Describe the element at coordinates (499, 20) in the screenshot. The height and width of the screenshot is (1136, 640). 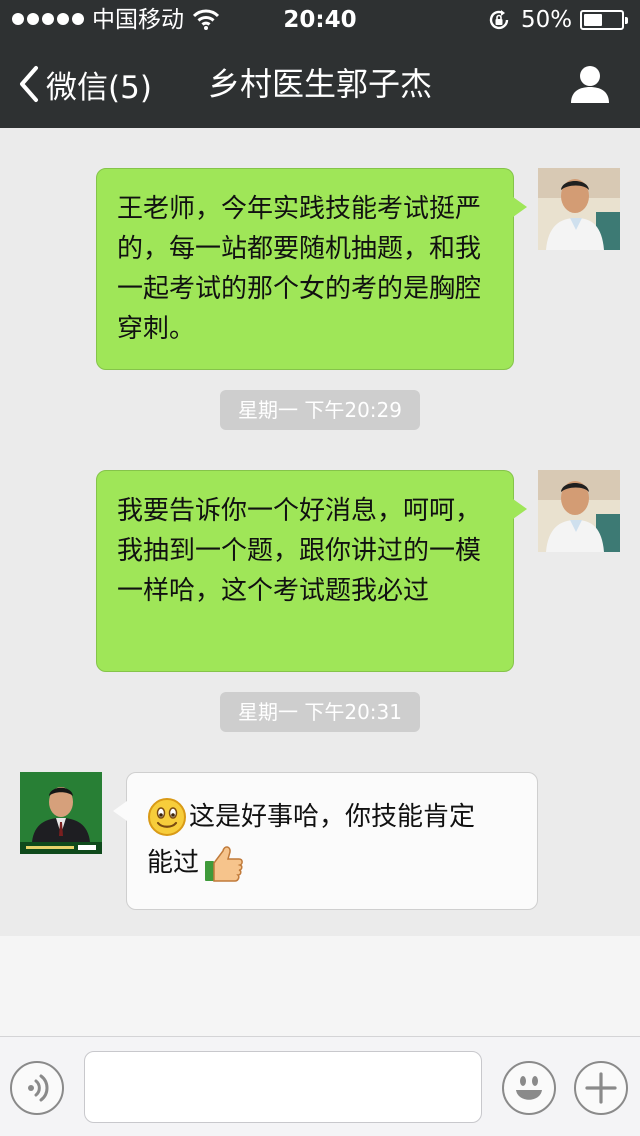
I see `rotation-lock-icon` at that location.